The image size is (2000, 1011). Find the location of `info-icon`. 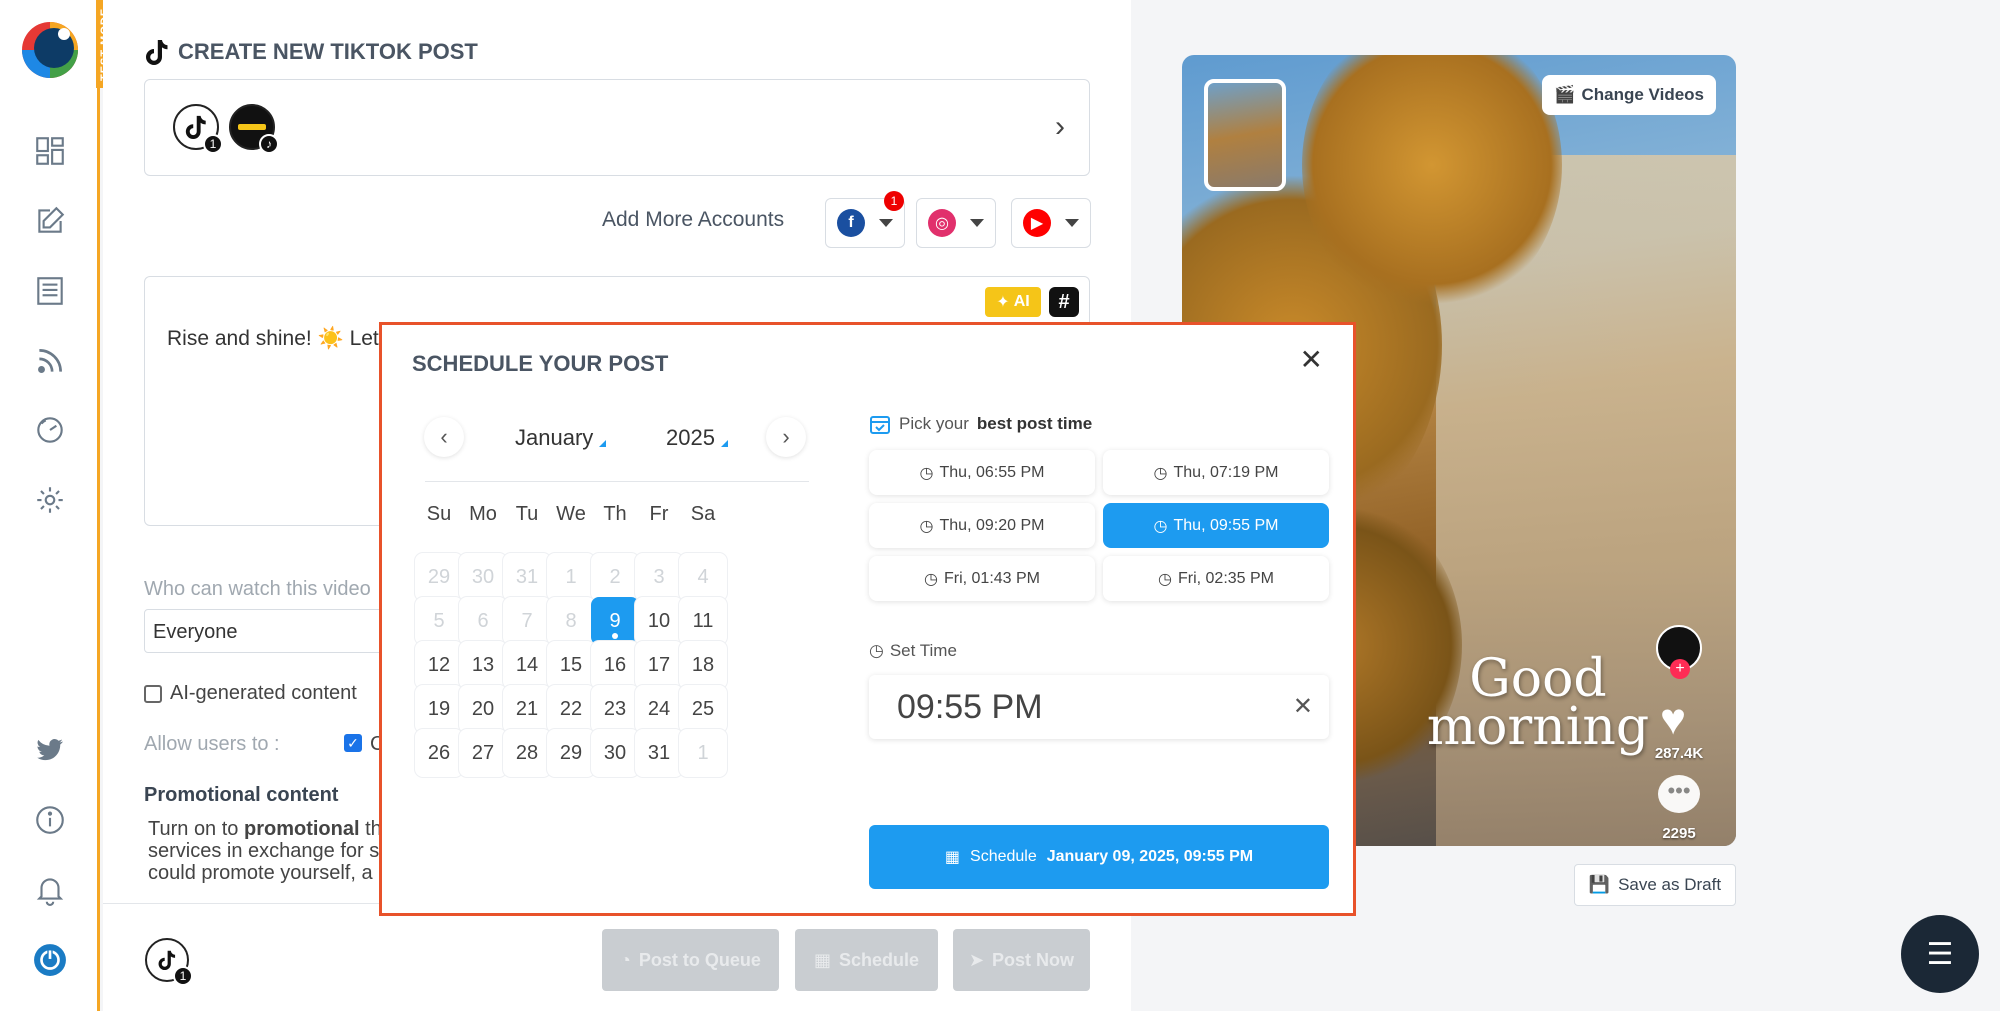

info-icon is located at coordinates (50, 820).